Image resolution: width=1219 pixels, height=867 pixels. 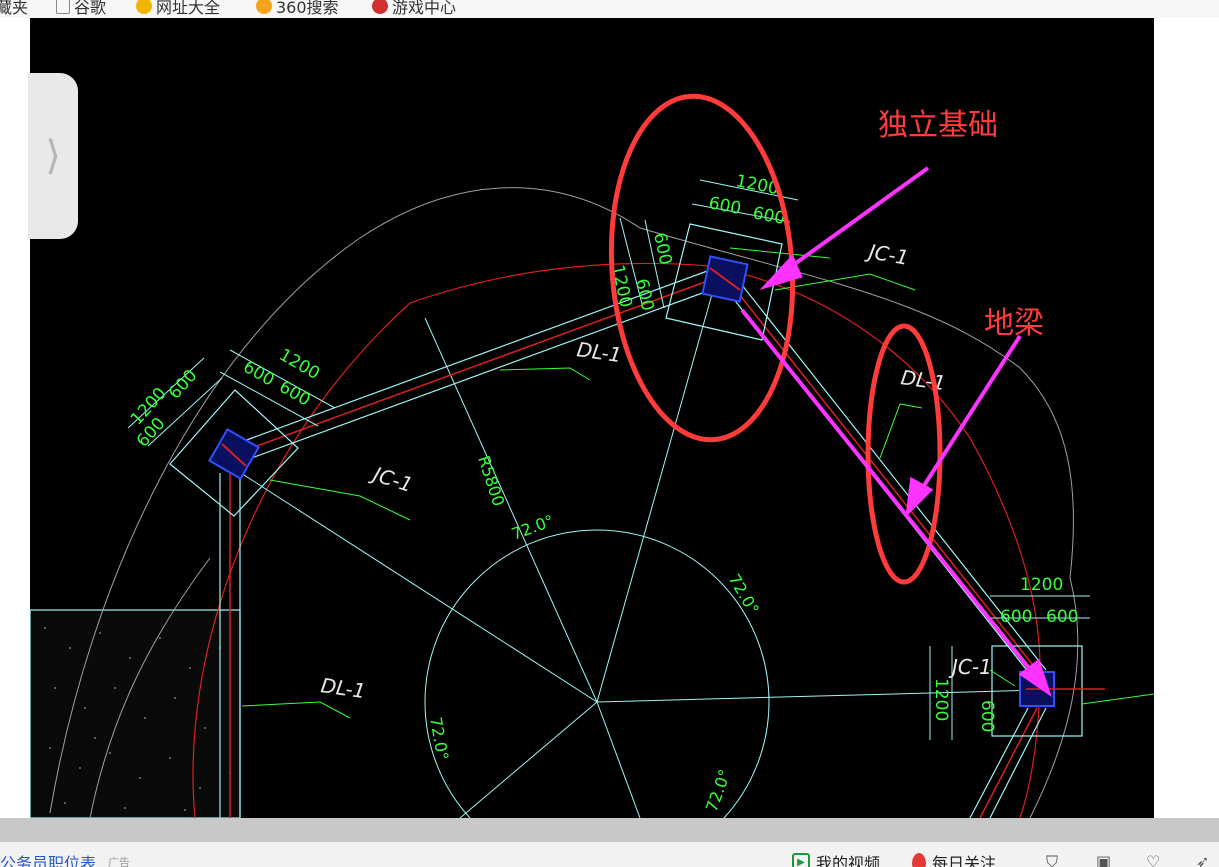 What do you see at coordinates (15, 418) in the screenshot?
I see `page-margin-left` at bounding box center [15, 418].